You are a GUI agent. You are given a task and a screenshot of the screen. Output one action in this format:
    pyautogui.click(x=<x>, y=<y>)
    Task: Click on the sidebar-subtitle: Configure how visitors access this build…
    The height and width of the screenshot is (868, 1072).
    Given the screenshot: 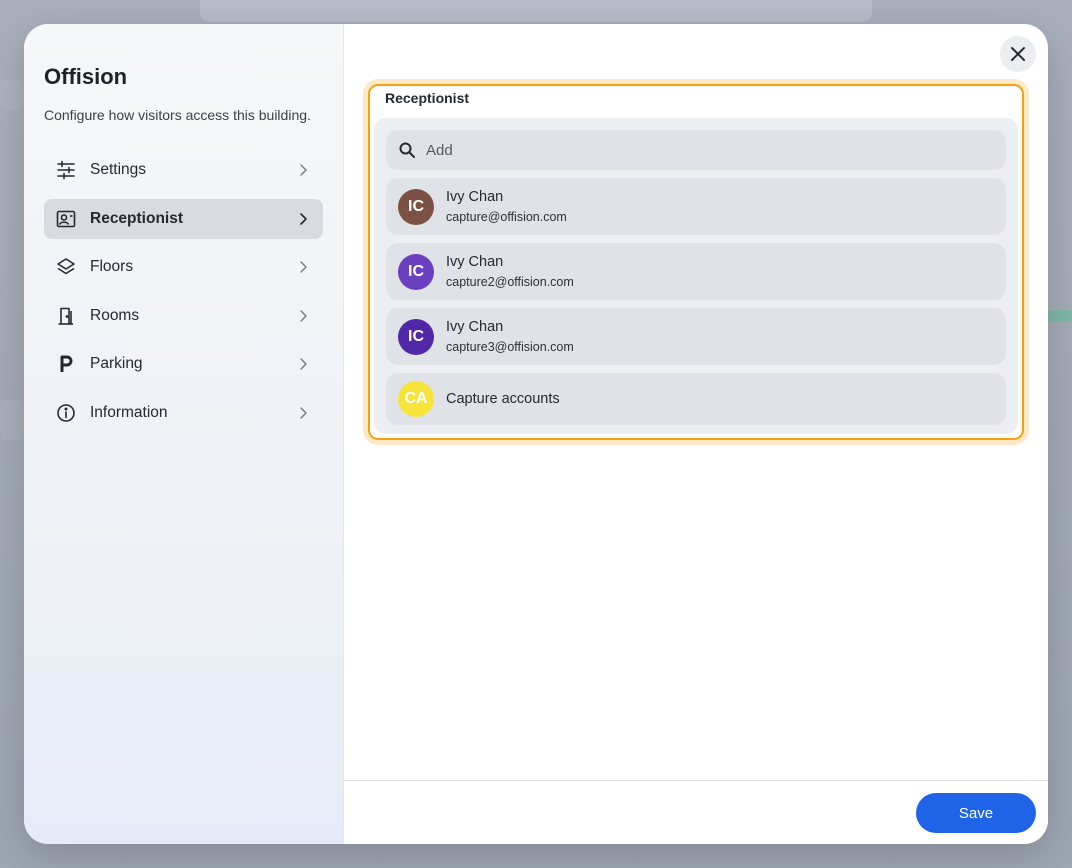 What is the action you would take?
    pyautogui.click(x=177, y=115)
    